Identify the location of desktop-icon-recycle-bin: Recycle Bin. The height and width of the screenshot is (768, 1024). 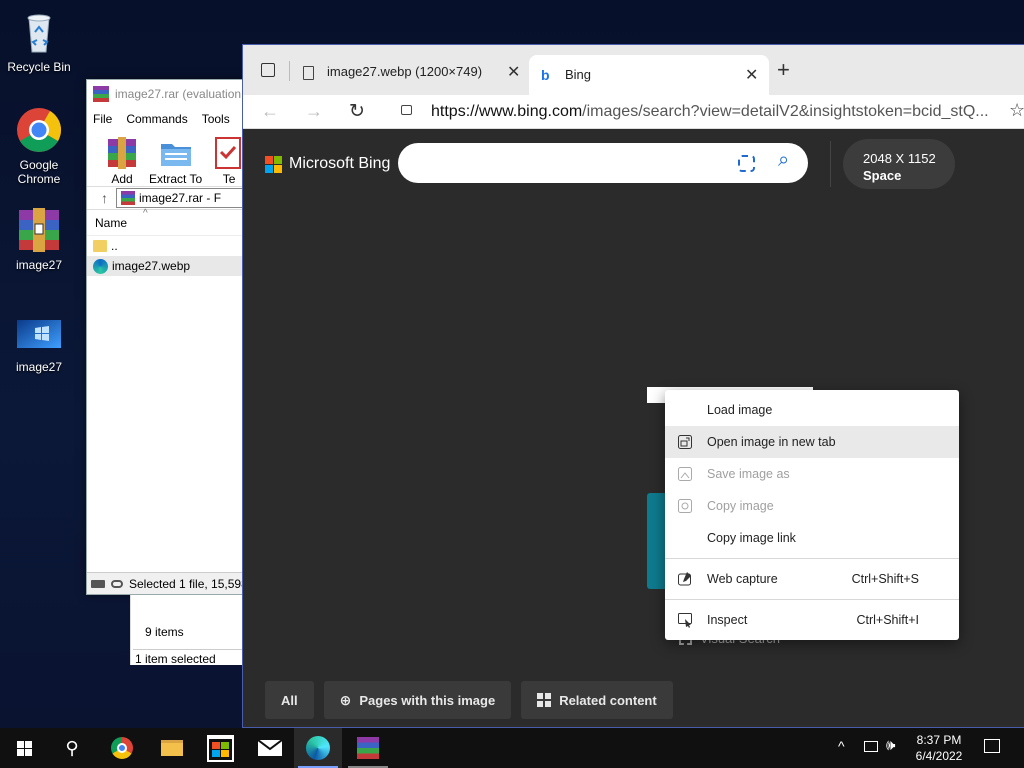
(39, 41).